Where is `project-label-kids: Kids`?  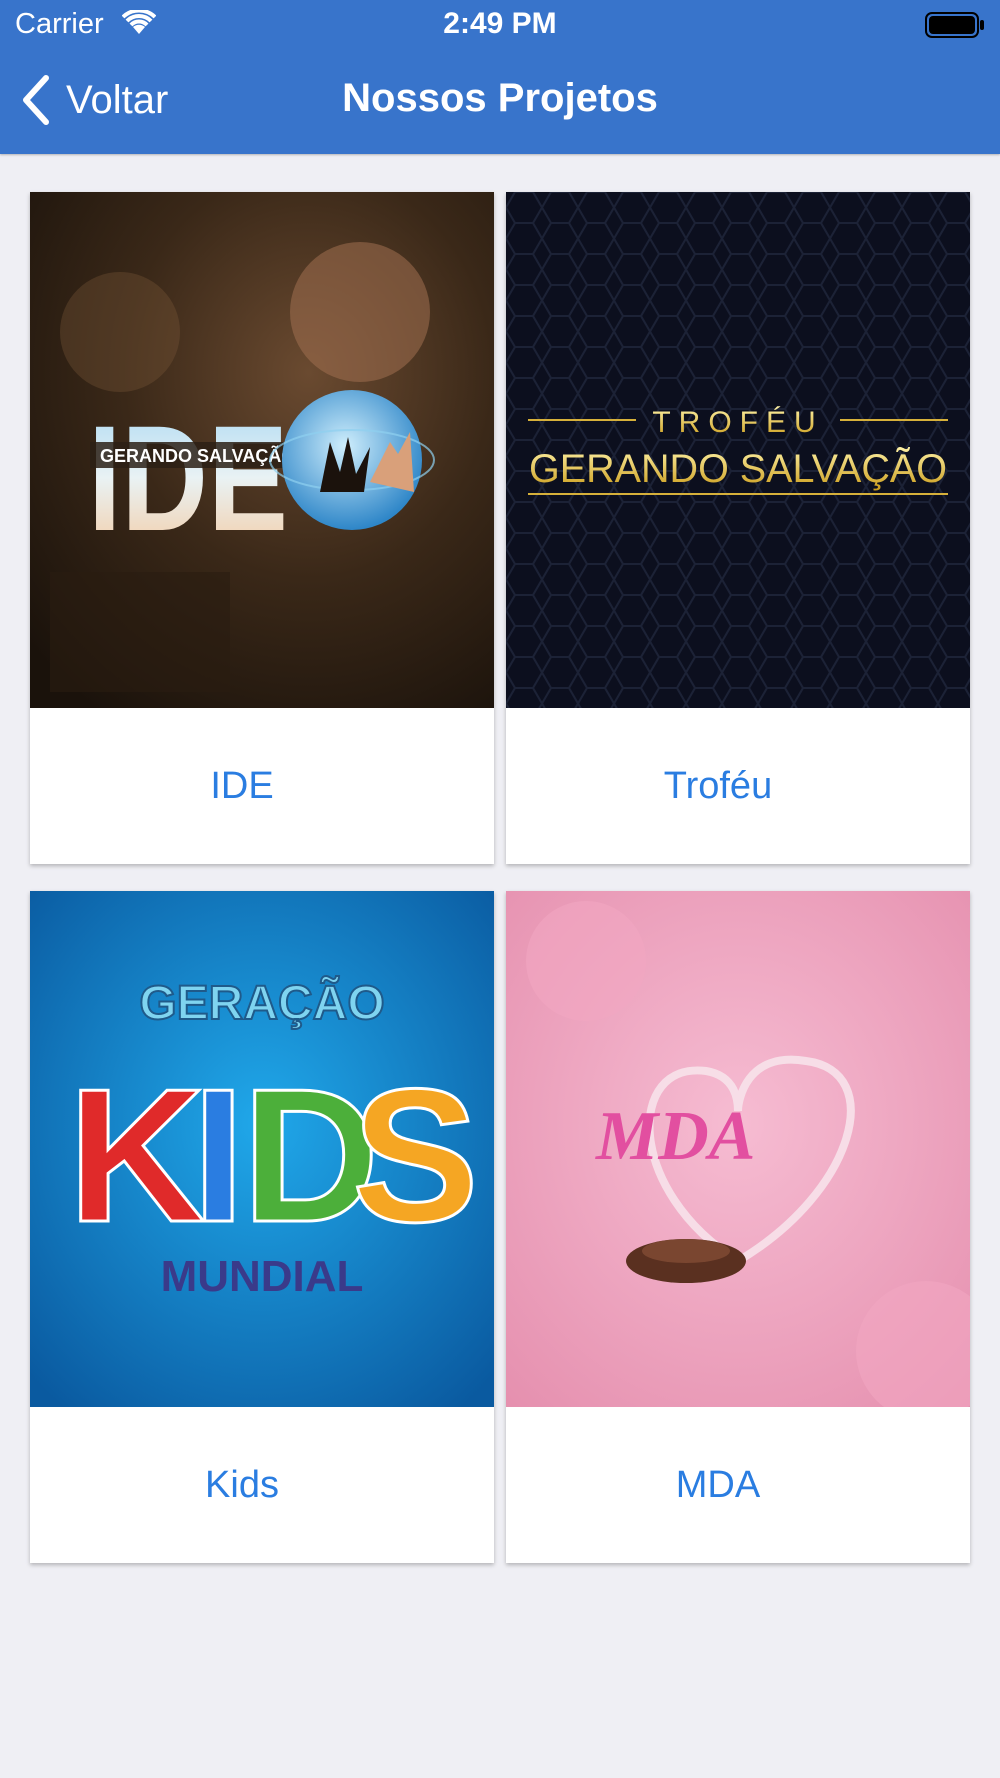 project-label-kids: Kids is located at coordinates (242, 1484).